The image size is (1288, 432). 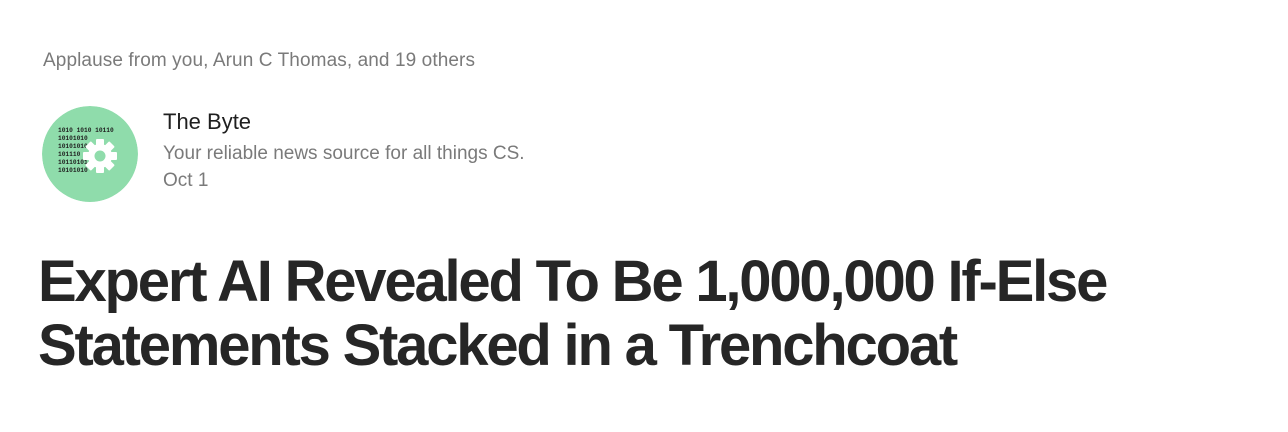 What do you see at coordinates (69, 154) in the screenshot?
I see `logo-binary-line: 101110` at bounding box center [69, 154].